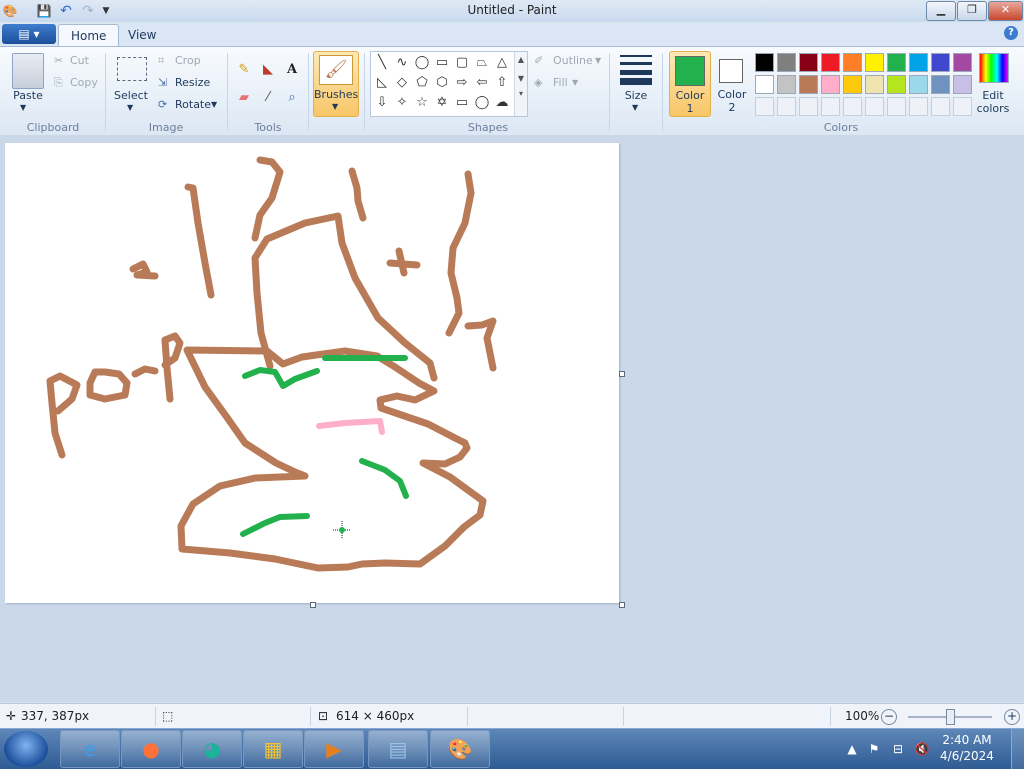  I want to click on paste-button: Paste, so click(28, 95).